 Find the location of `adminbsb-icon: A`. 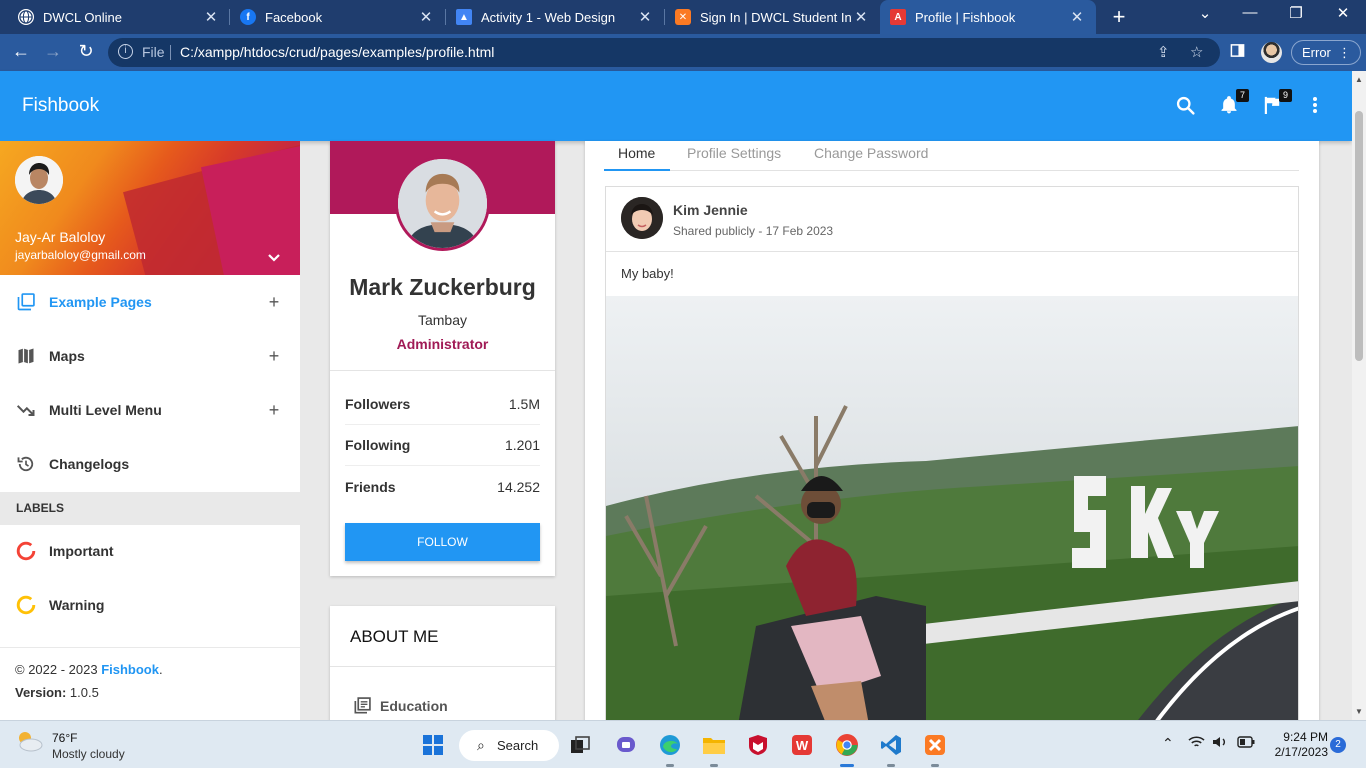

adminbsb-icon: A is located at coordinates (898, 17).